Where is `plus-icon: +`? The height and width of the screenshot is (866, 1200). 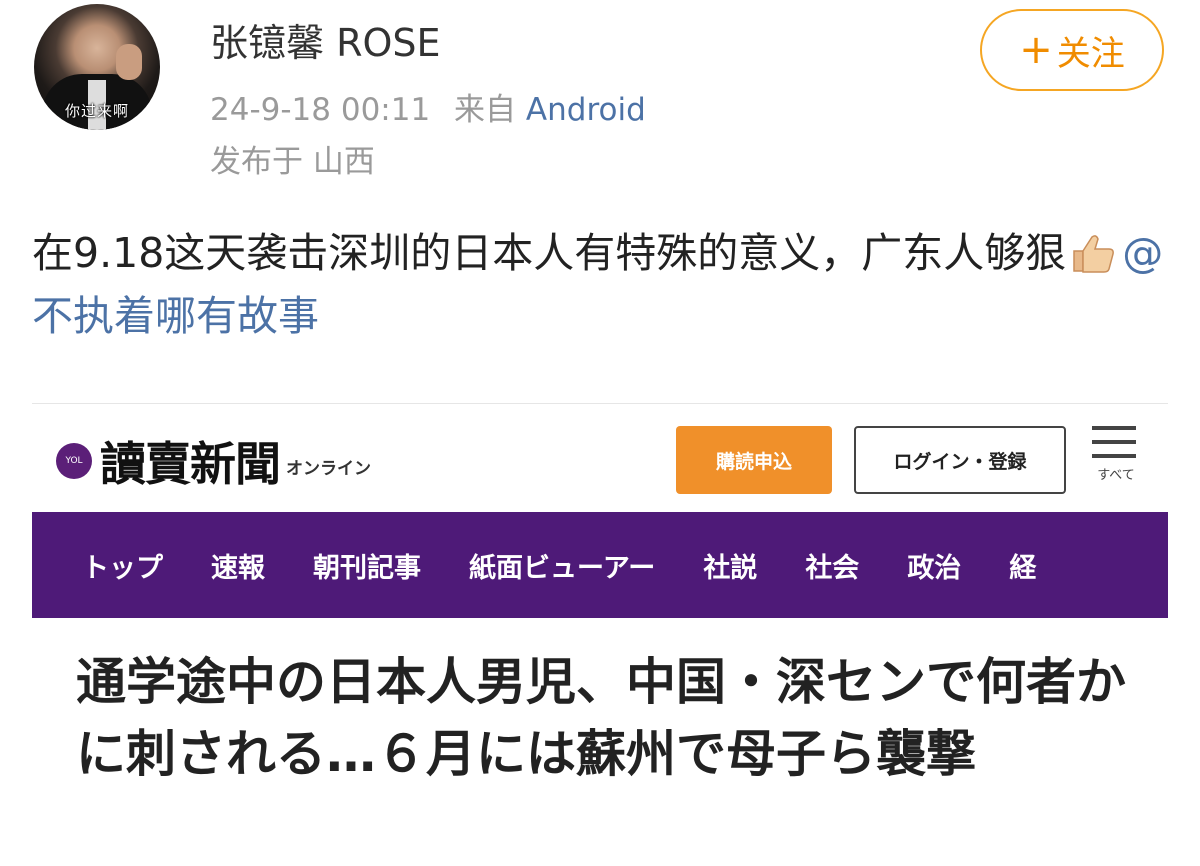 plus-icon: + is located at coordinates (1036, 50).